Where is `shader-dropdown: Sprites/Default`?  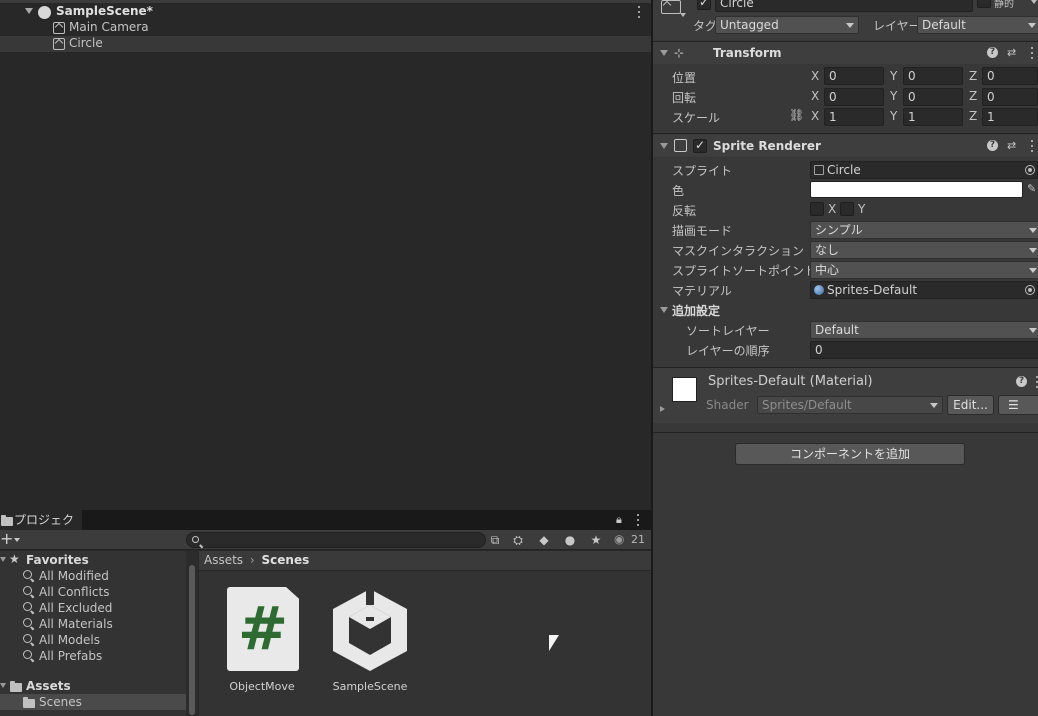 shader-dropdown: Sprites/Default is located at coordinates (850, 405).